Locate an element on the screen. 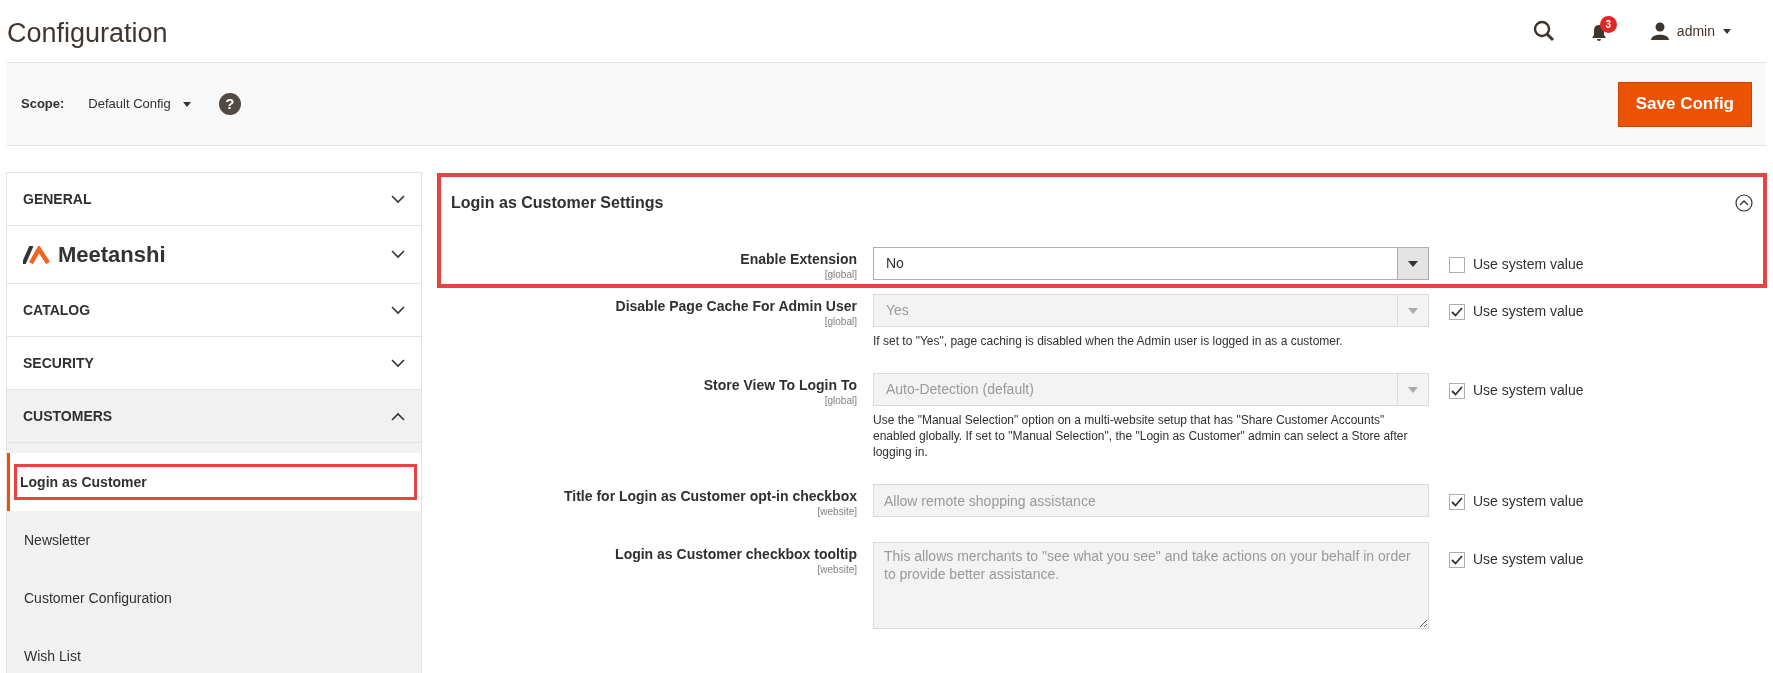 The image size is (1773, 673). field-label: Title for Login as Customer opt-in checkbox is located at coordinates (710, 496).